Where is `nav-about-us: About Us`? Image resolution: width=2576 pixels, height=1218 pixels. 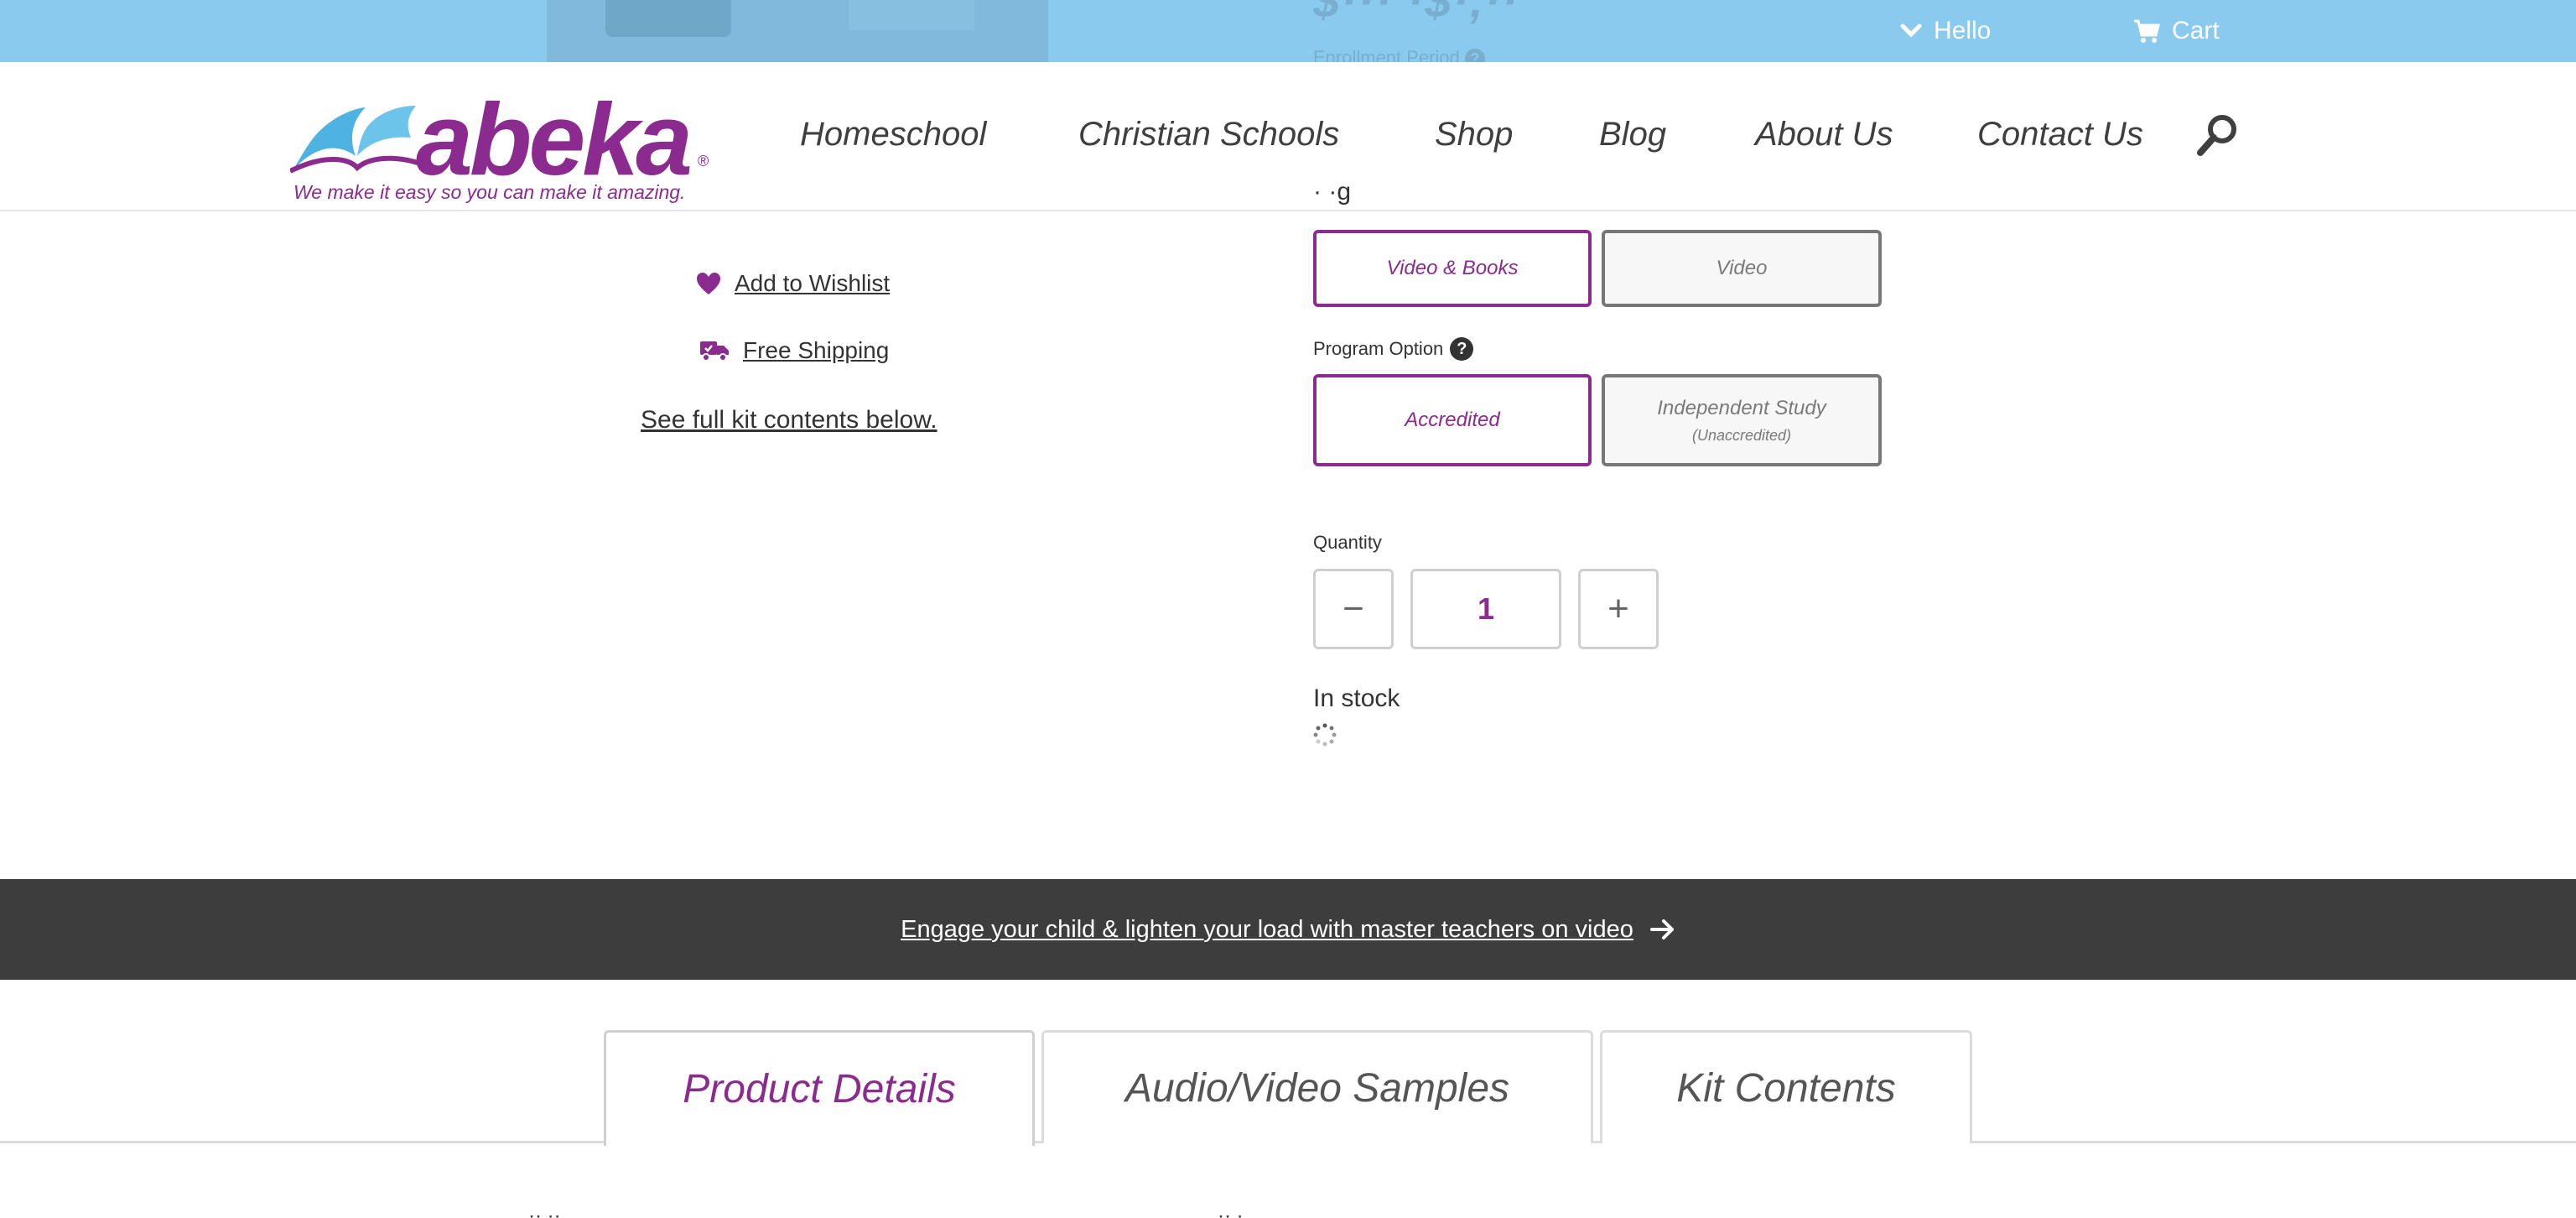
nav-about-us: About Us is located at coordinates (1824, 135).